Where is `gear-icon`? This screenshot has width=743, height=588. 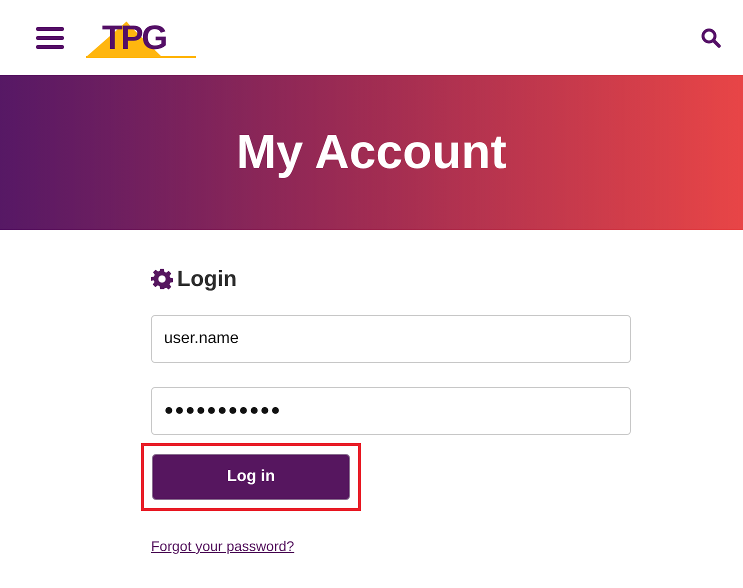
gear-icon is located at coordinates (162, 279).